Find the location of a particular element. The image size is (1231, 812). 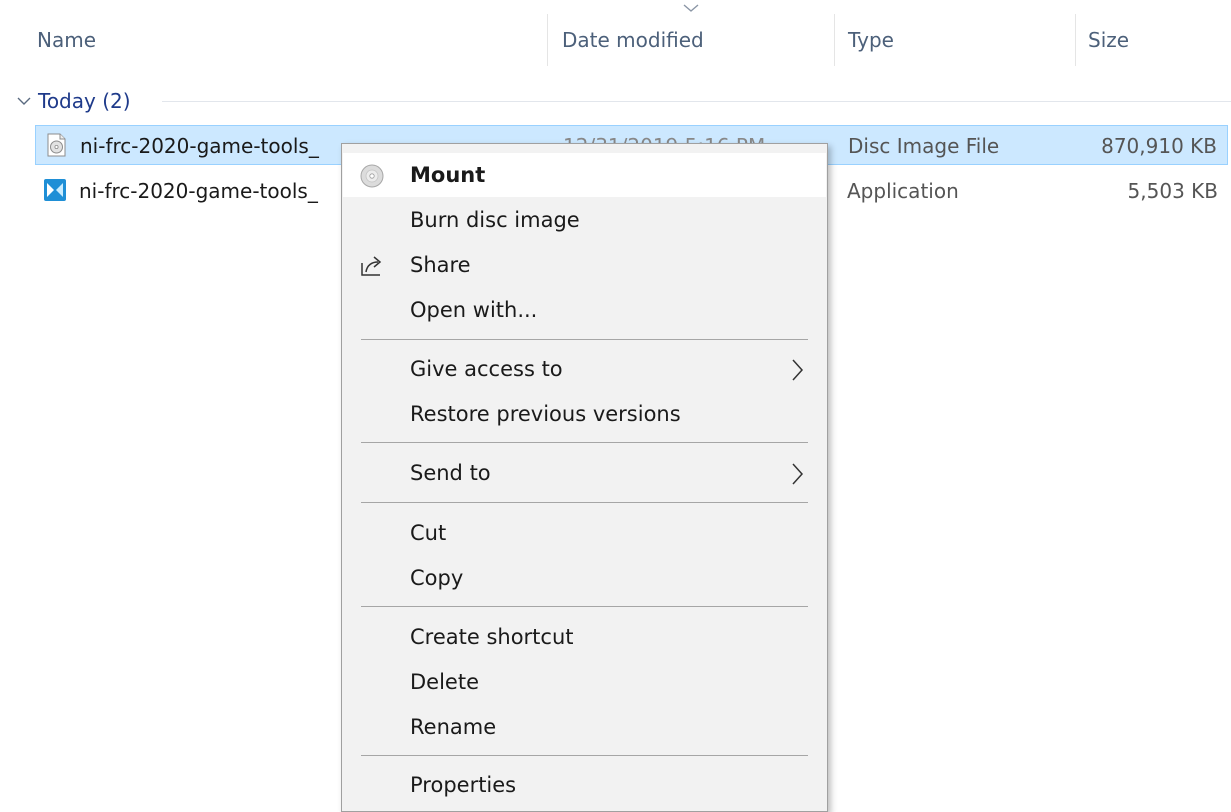

menu-item-label: Restore previous versions is located at coordinates (545, 414).